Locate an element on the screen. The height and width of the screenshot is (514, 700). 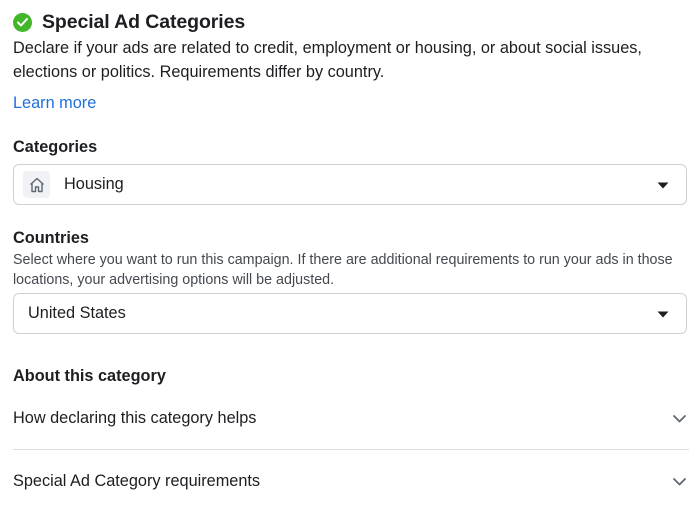
categories-label: Categories is located at coordinates (55, 147).